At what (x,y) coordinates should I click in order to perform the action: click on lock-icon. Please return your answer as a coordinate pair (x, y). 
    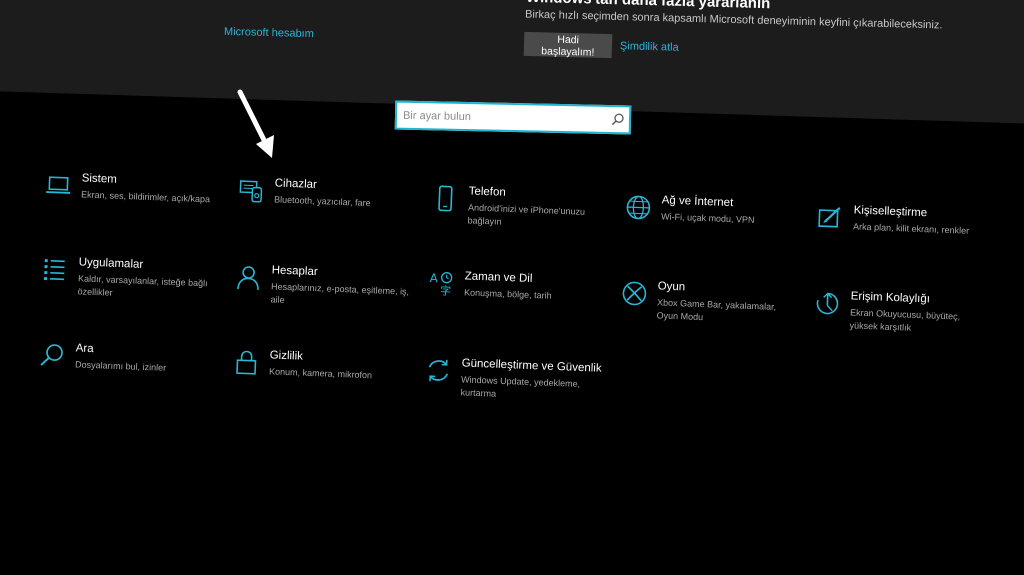
    Looking at the image, I should click on (246, 362).